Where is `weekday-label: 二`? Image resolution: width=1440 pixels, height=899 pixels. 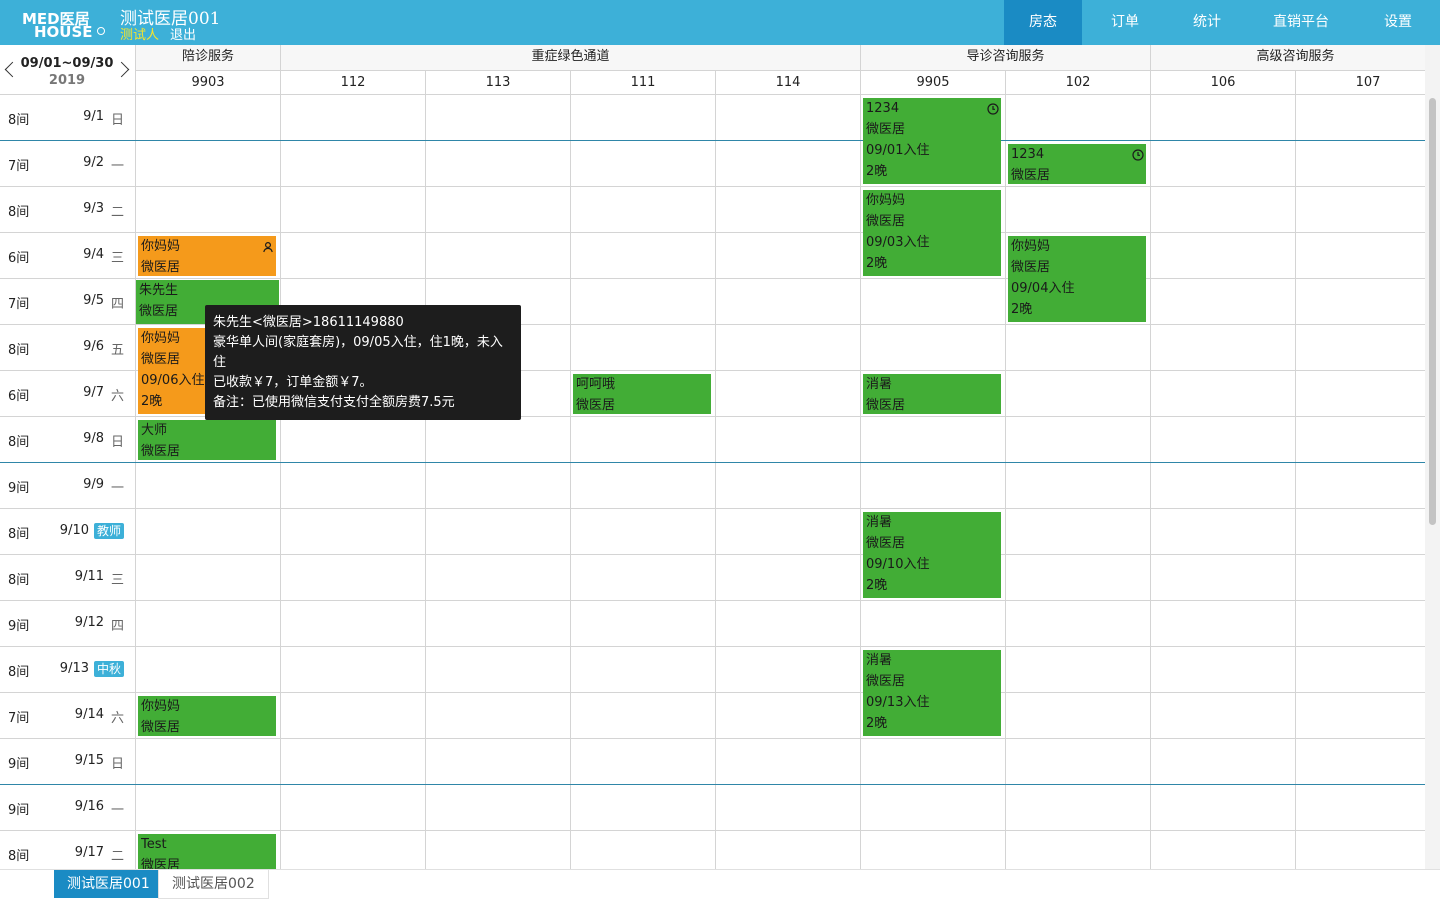
weekday-label: 二 is located at coordinates (118, 856).